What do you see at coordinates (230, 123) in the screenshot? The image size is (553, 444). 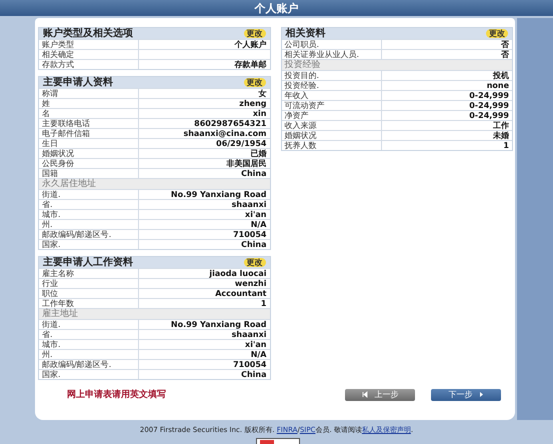 I see `field-value: 8602987654321` at bounding box center [230, 123].